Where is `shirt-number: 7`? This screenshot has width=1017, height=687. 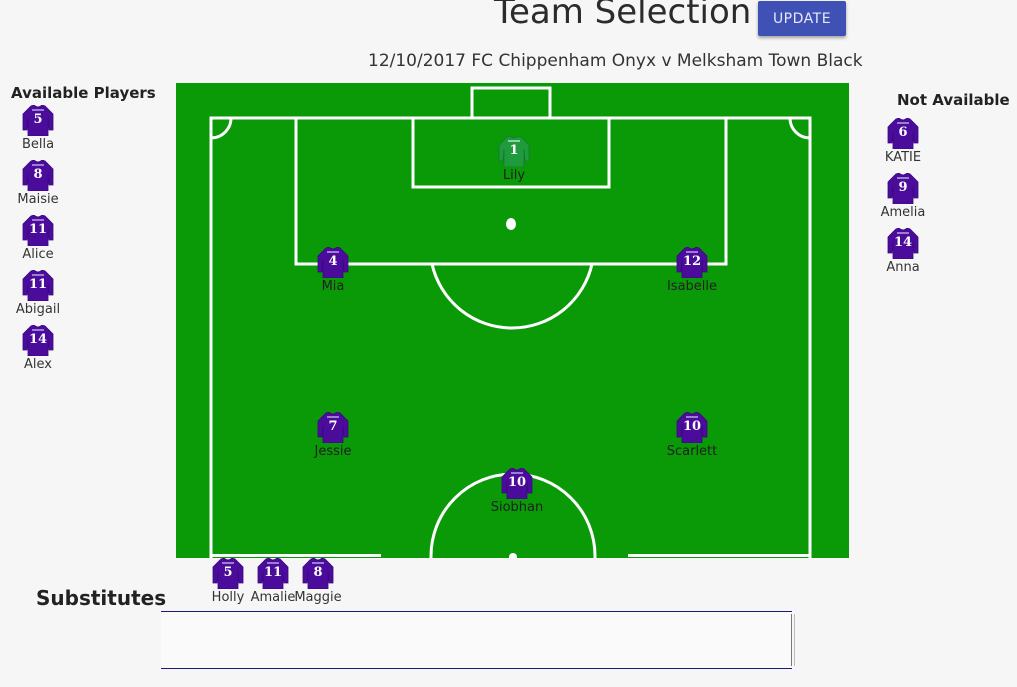 shirt-number: 7 is located at coordinates (333, 426).